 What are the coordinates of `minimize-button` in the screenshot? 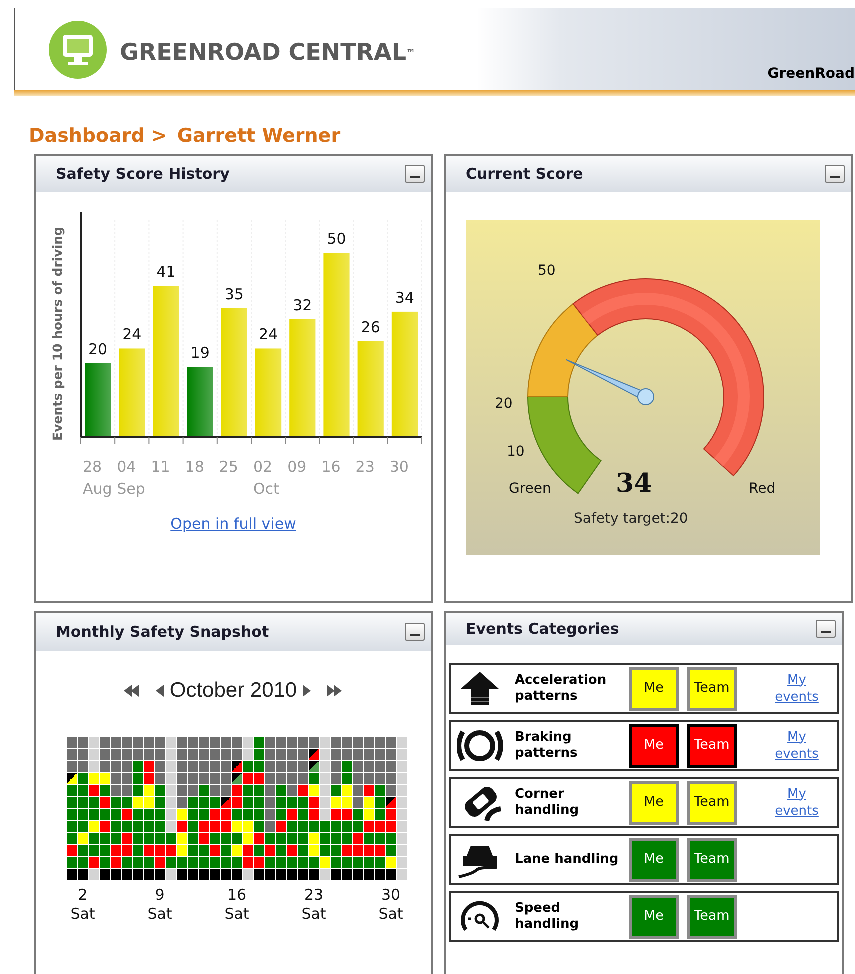 It's located at (415, 174).